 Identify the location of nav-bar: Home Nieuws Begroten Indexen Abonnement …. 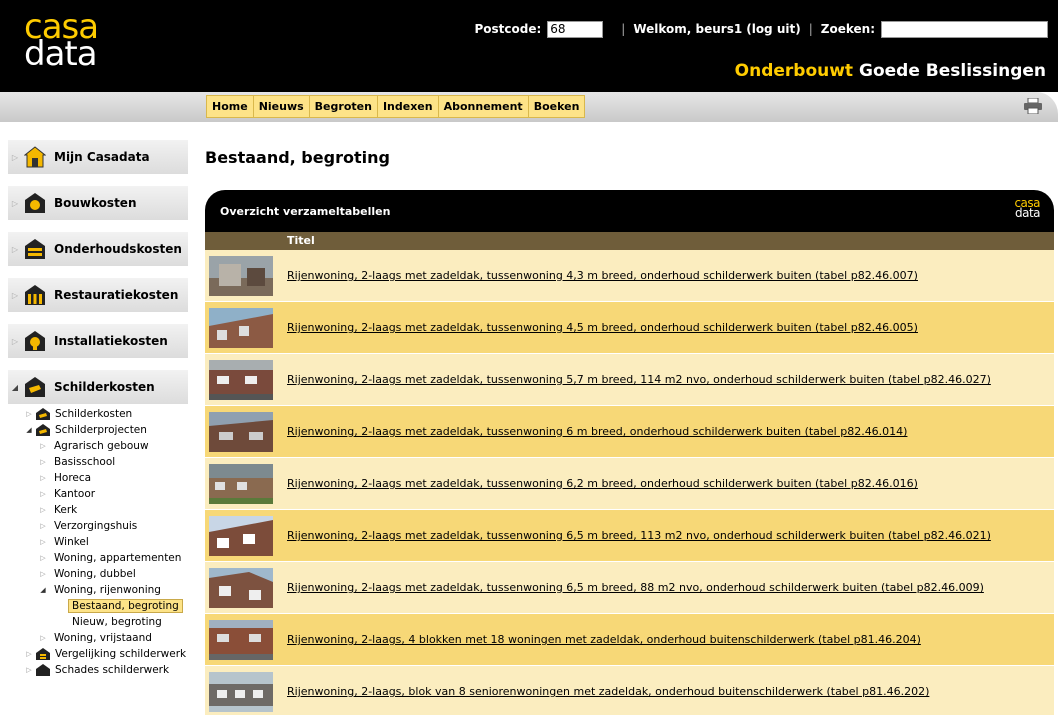
(529, 107).